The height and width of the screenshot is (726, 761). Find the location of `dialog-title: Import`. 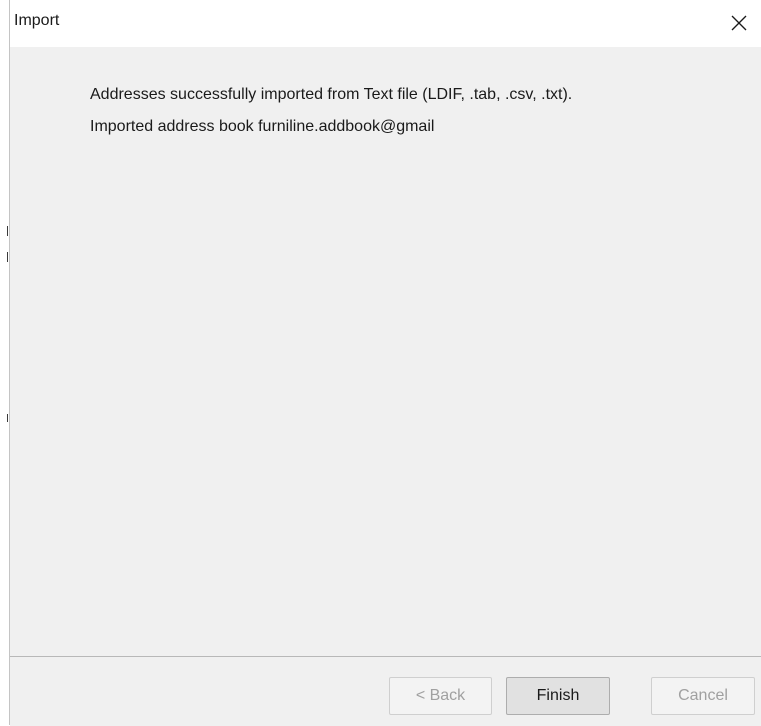

dialog-title: Import is located at coordinates (37, 20).